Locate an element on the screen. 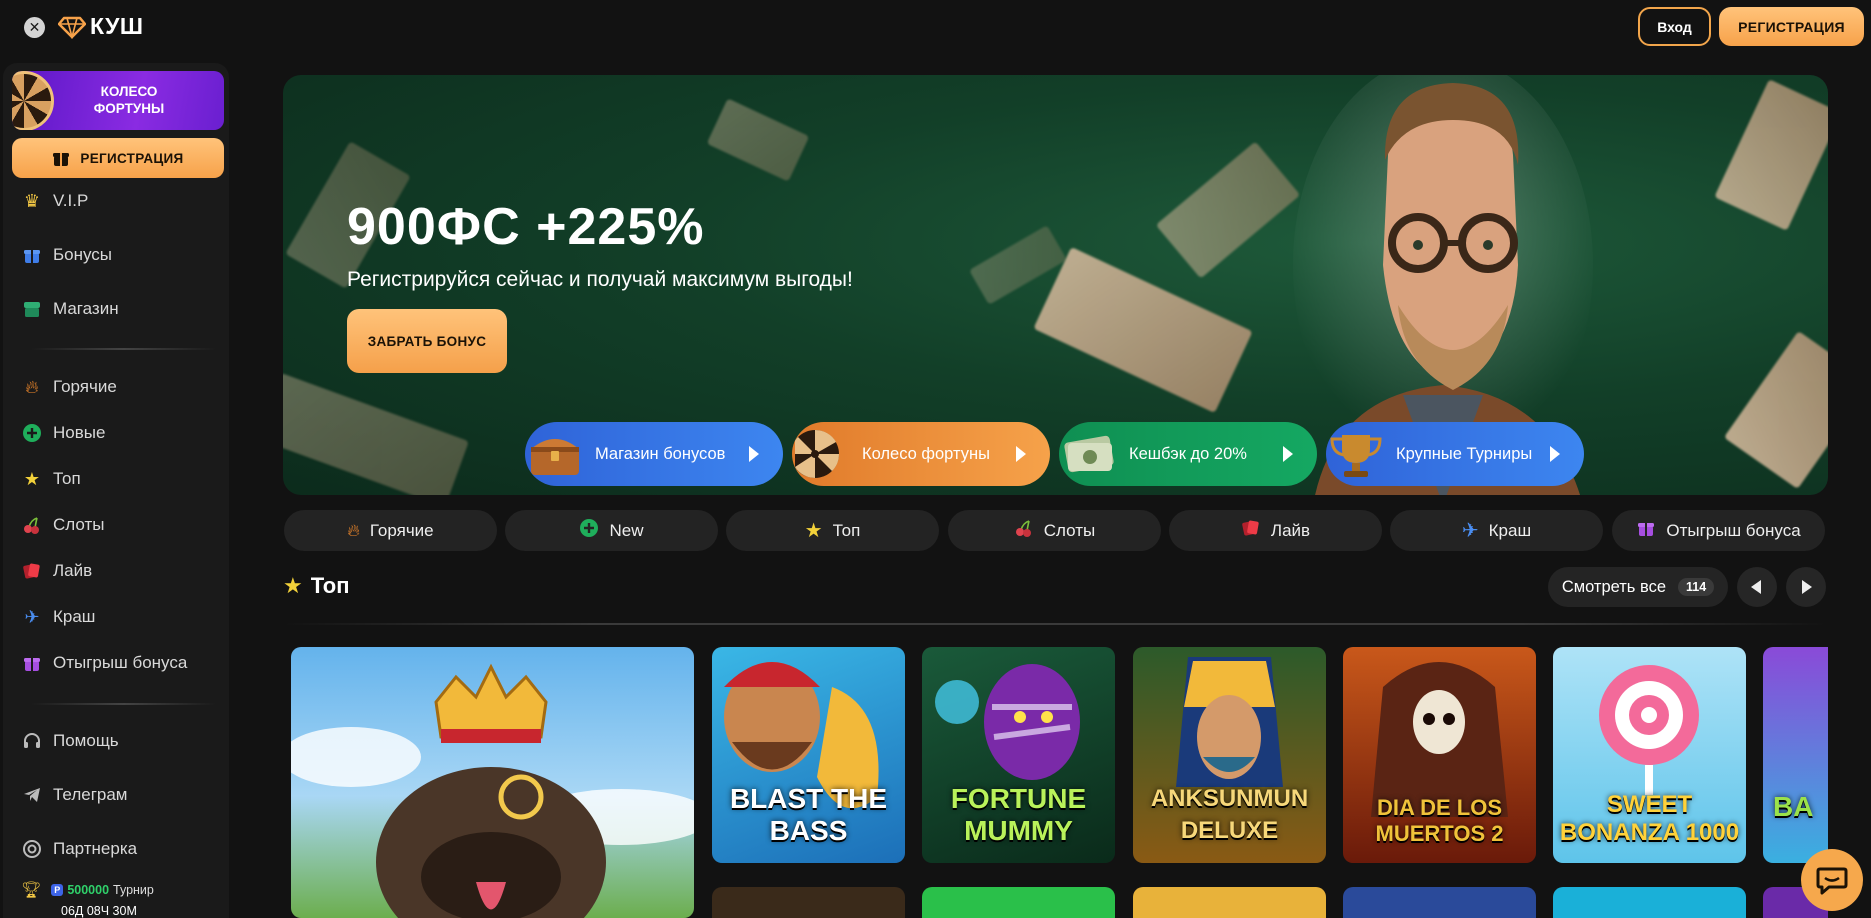  sidebar-item-bonus-wager: Отыгрыш бонуса is located at coordinates (104, 663).